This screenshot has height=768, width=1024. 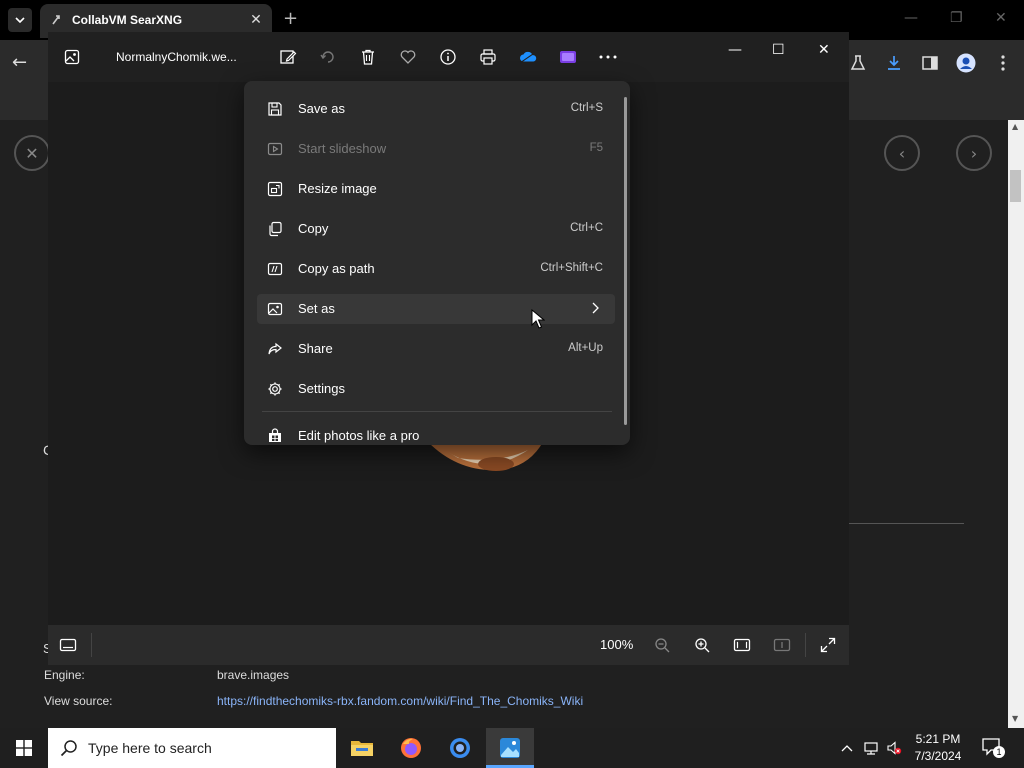 I want to click on photos-taskbar-icon, so click(x=510, y=748).